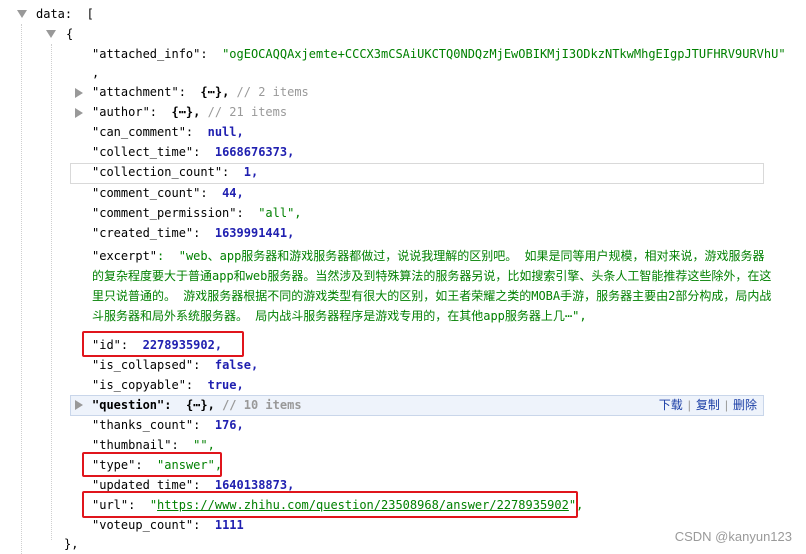 The image size is (806, 554). What do you see at coordinates (121, 112) in the screenshot?
I see `key-author: "author"` at bounding box center [121, 112].